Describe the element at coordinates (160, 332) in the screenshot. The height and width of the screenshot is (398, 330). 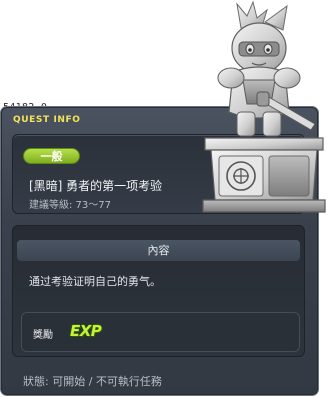
I see `reward-box: 獎勵 EXP` at that location.